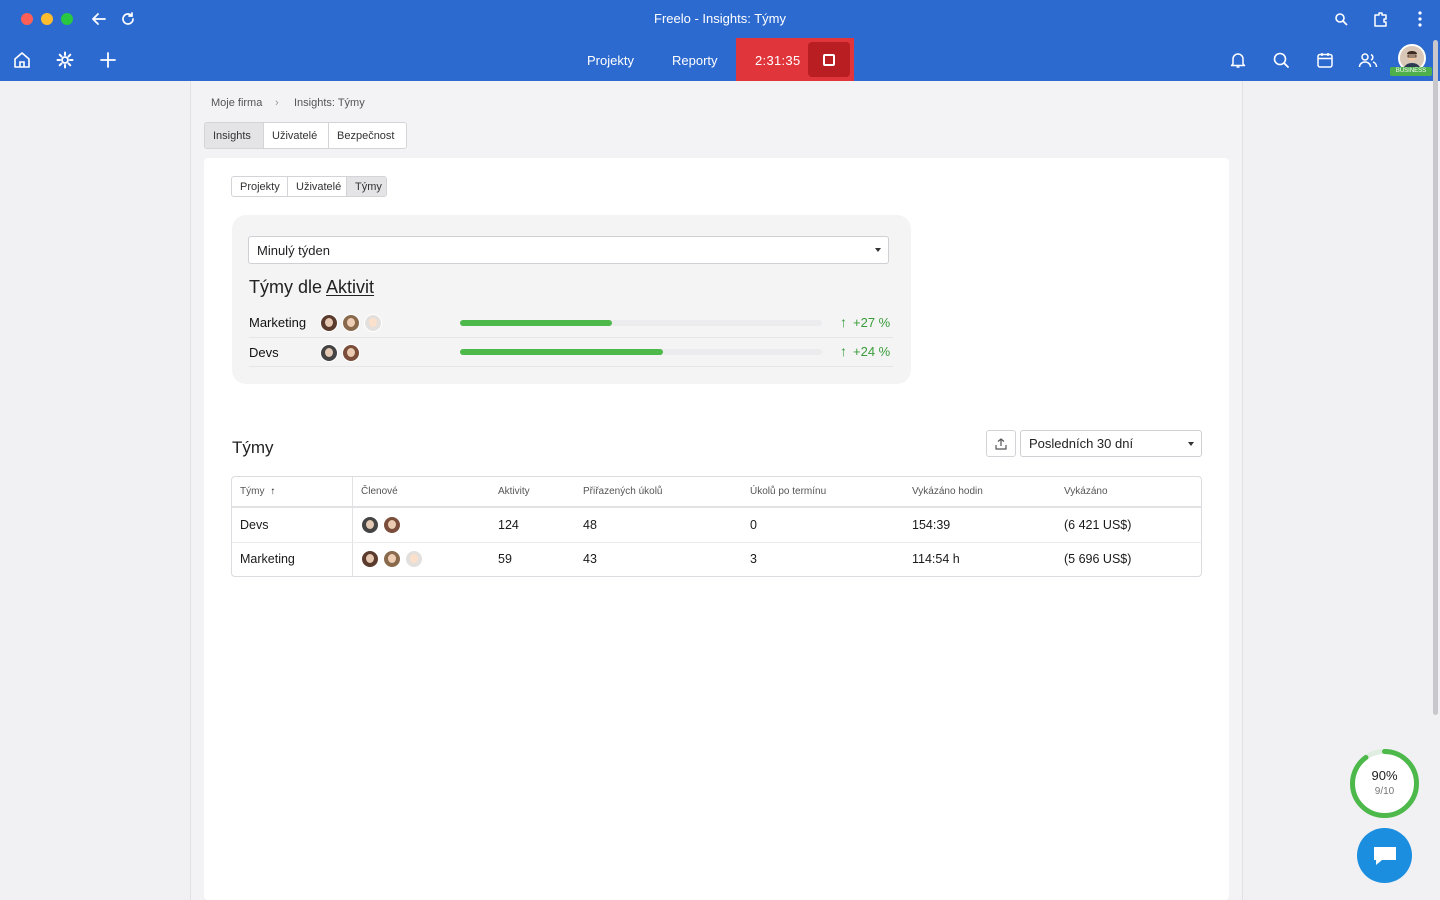  Describe the element at coordinates (1411, 71) in the screenshot. I see `business-badge: BUSINESS` at that location.